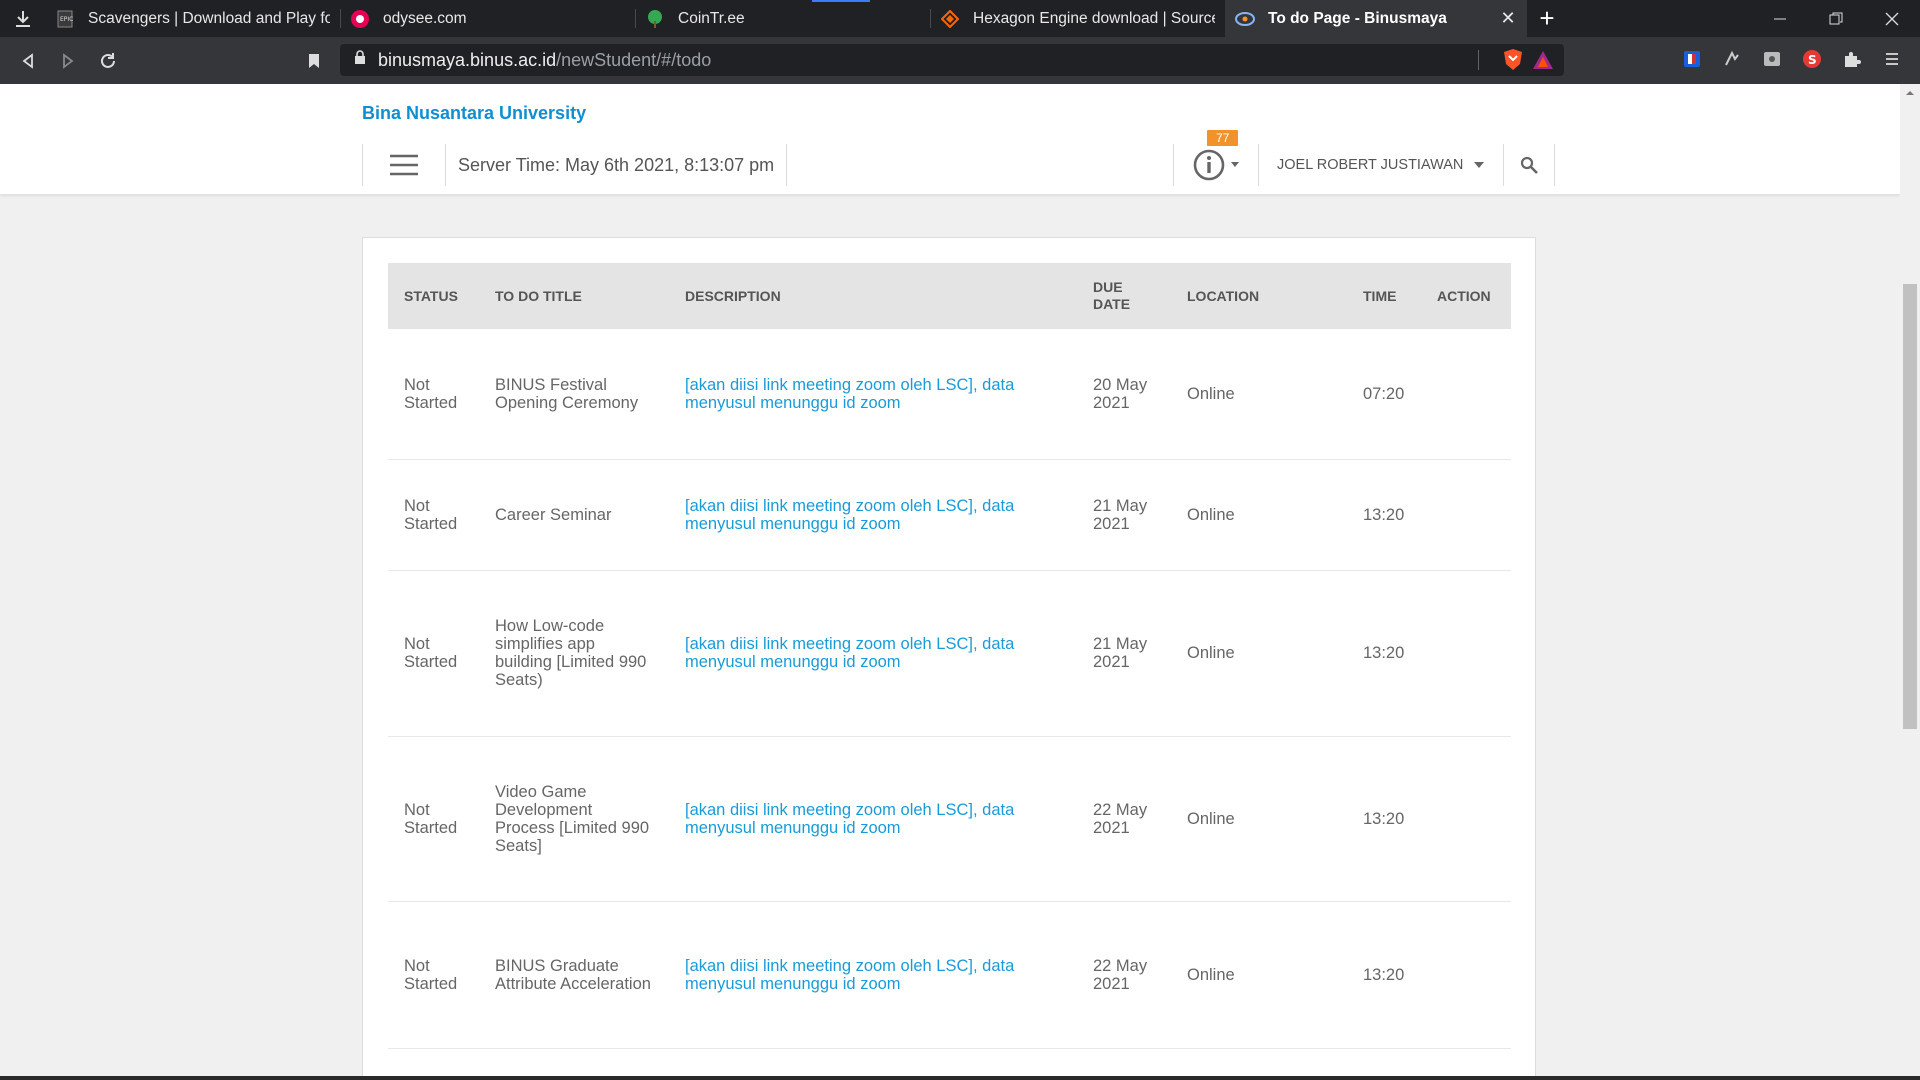 The image size is (1920, 1080). I want to click on user-menu: JOEL ROBERT JUSTIAWAN, so click(1381, 165).